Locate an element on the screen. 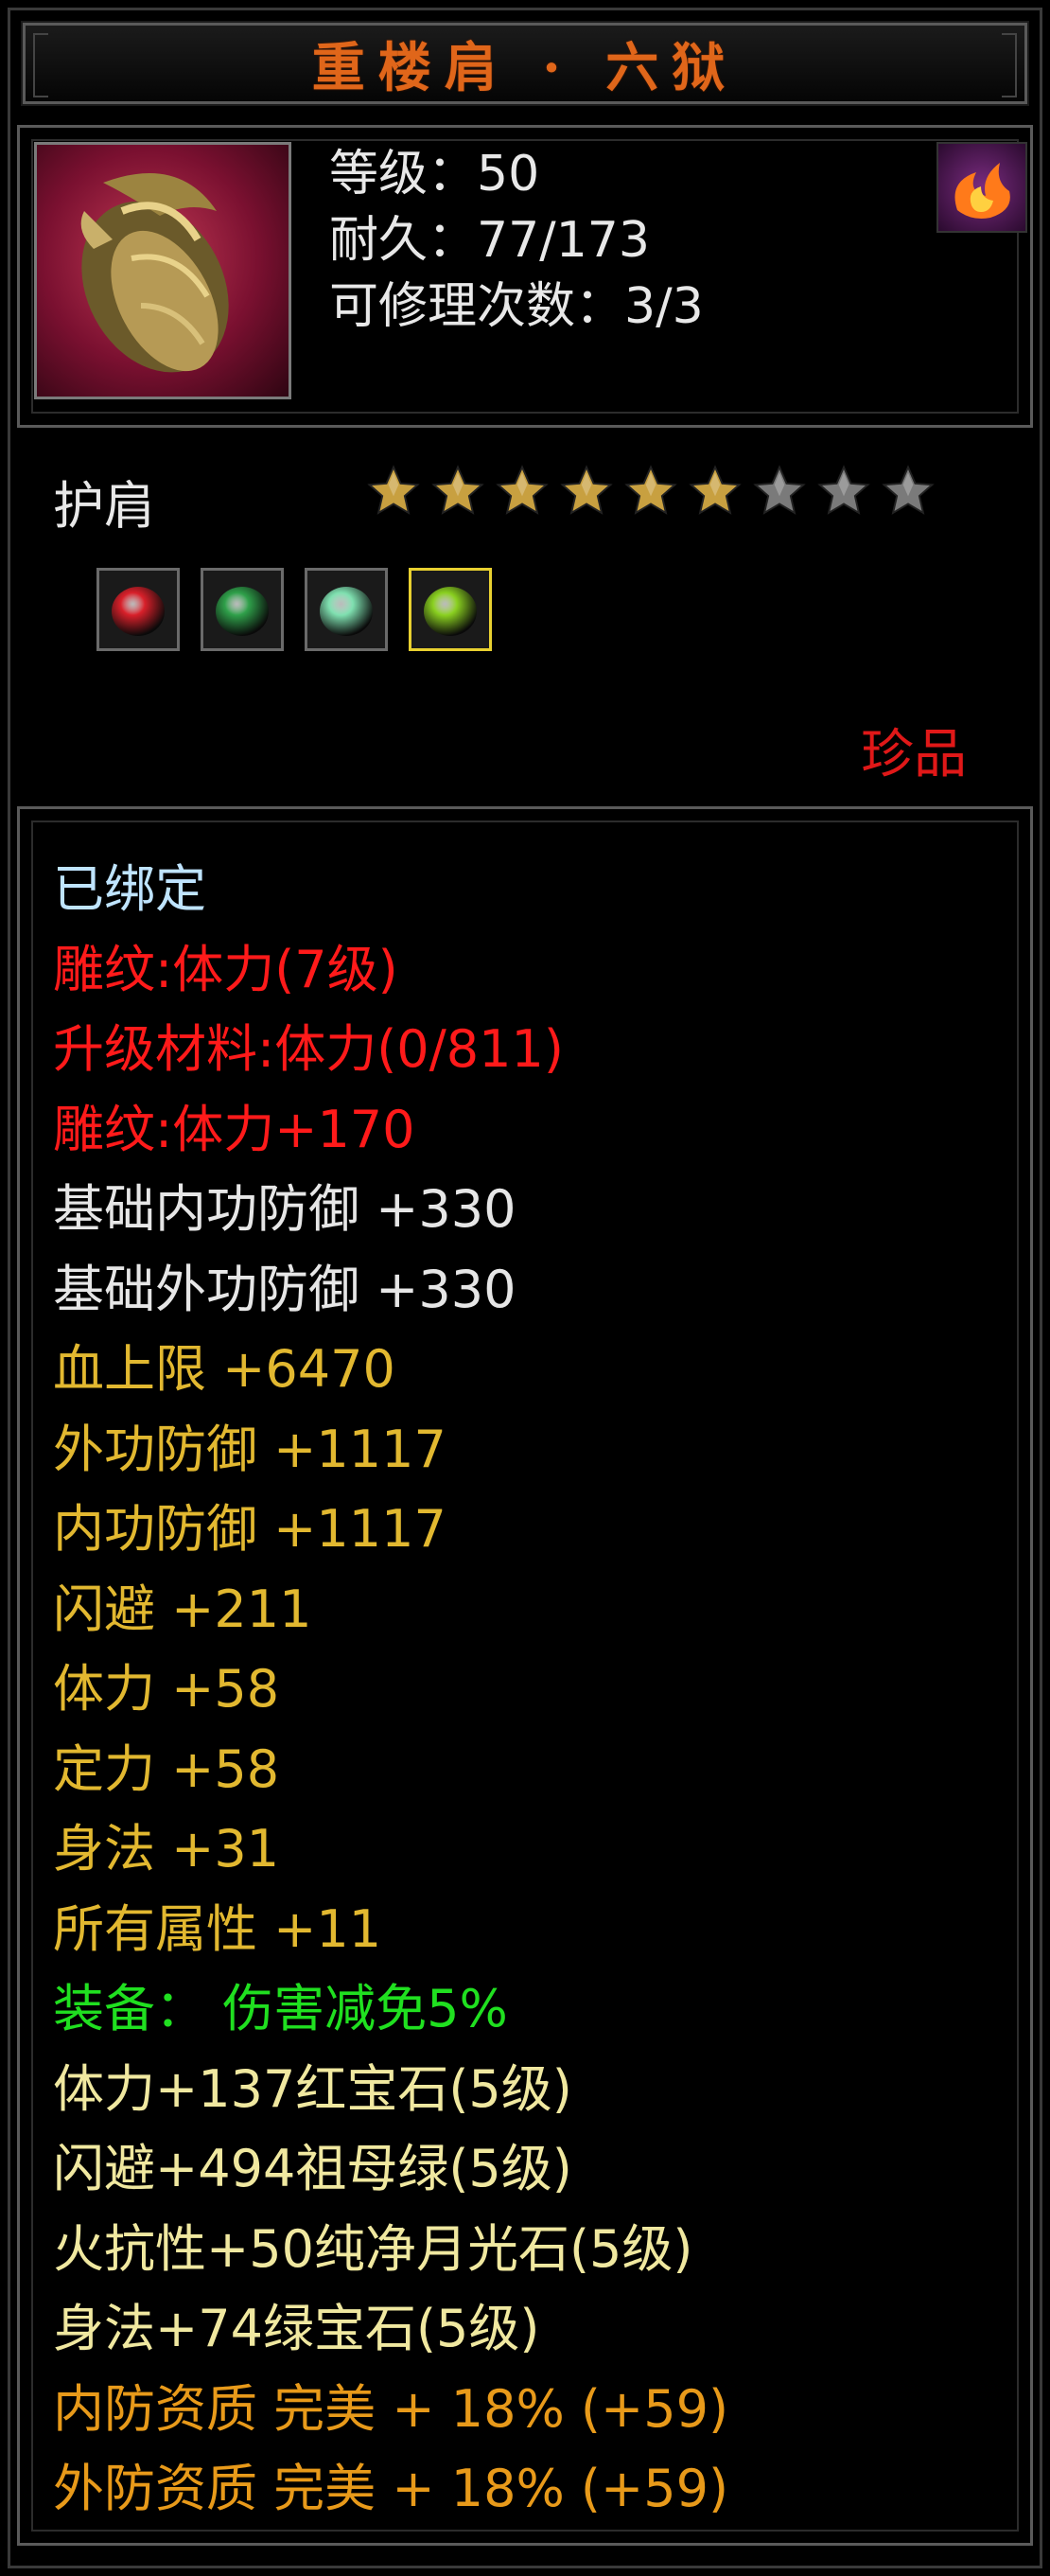 The width and height of the screenshot is (1050, 2576). level-text: 等级：50 is located at coordinates (434, 174).